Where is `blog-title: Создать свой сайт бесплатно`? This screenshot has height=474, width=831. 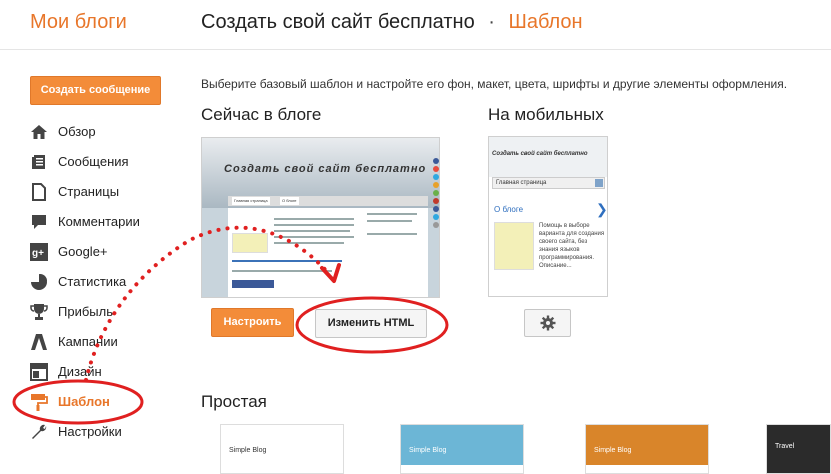 blog-title: Создать свой сайт бесплатно is located at coordinates (338, 22).